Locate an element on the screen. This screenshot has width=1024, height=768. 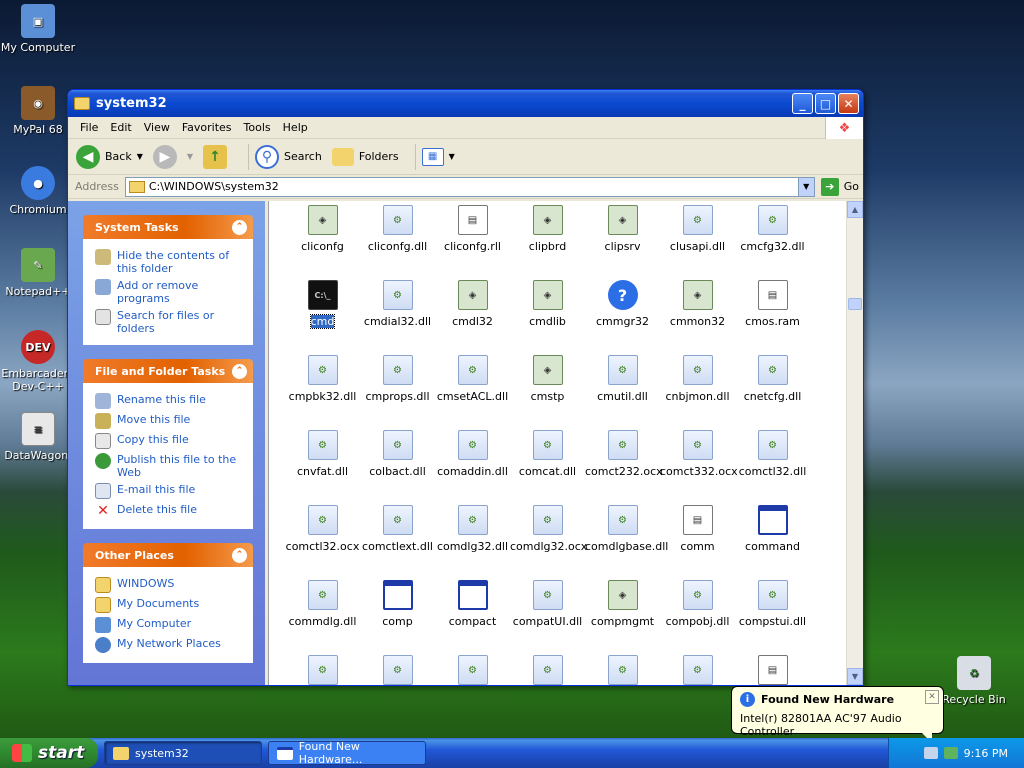
menu-view: View is located at coordinates (157, 127).